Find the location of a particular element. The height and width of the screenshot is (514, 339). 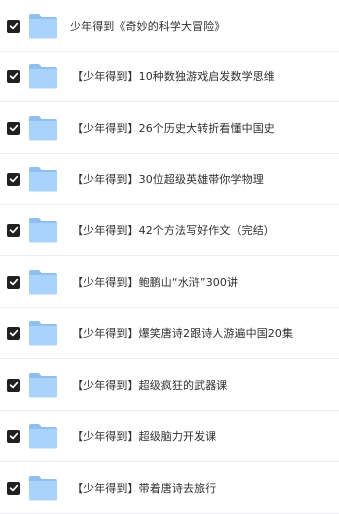

file-row: 【少年得到】超级疯狂的武器课 is located at coordinates (169, 385).